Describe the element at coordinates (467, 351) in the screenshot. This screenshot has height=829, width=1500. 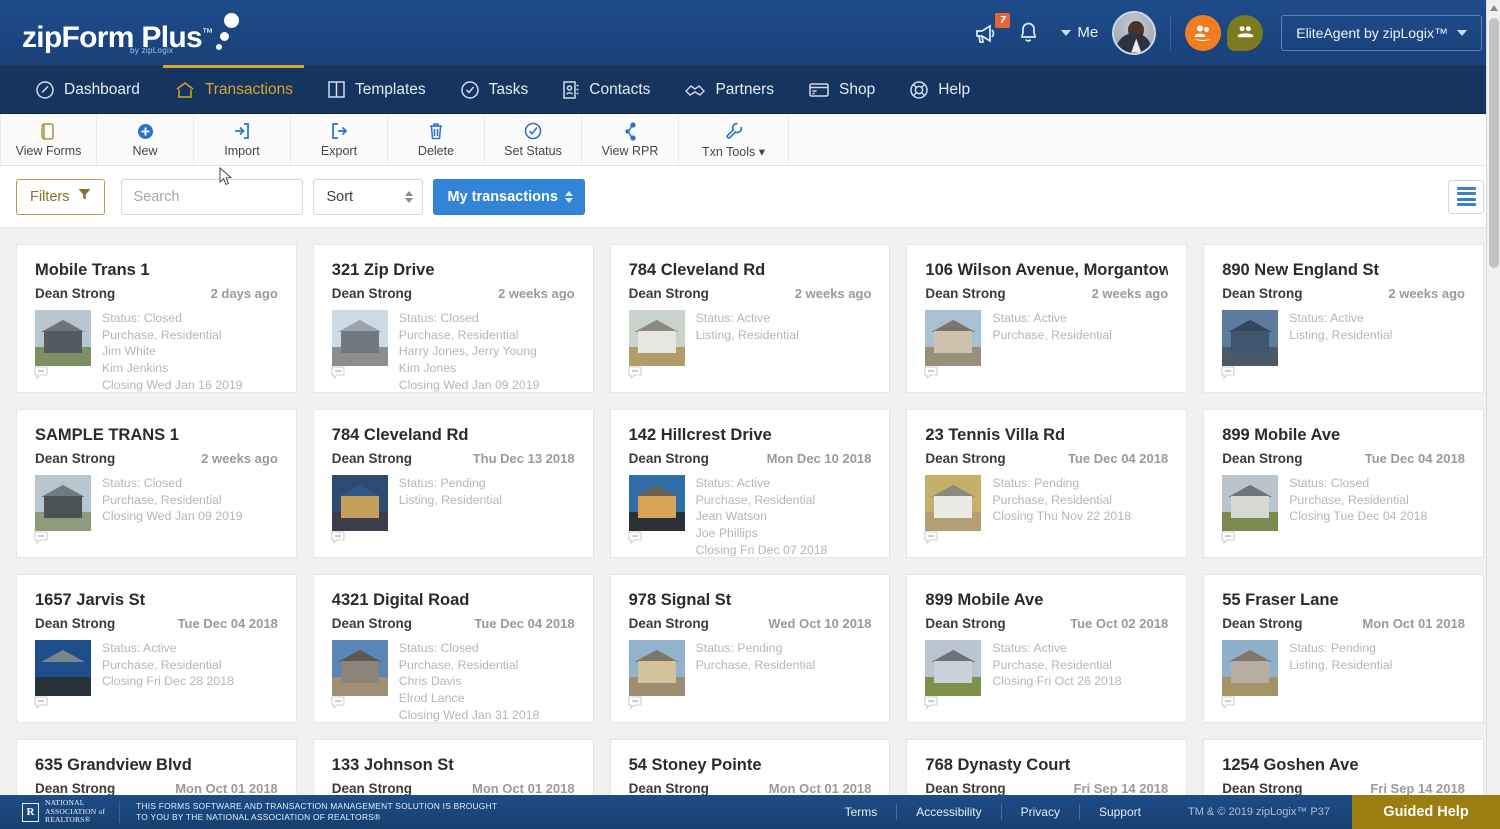
I see `transaction-meta-line: Harry Jones, Jerry Young` at that location.